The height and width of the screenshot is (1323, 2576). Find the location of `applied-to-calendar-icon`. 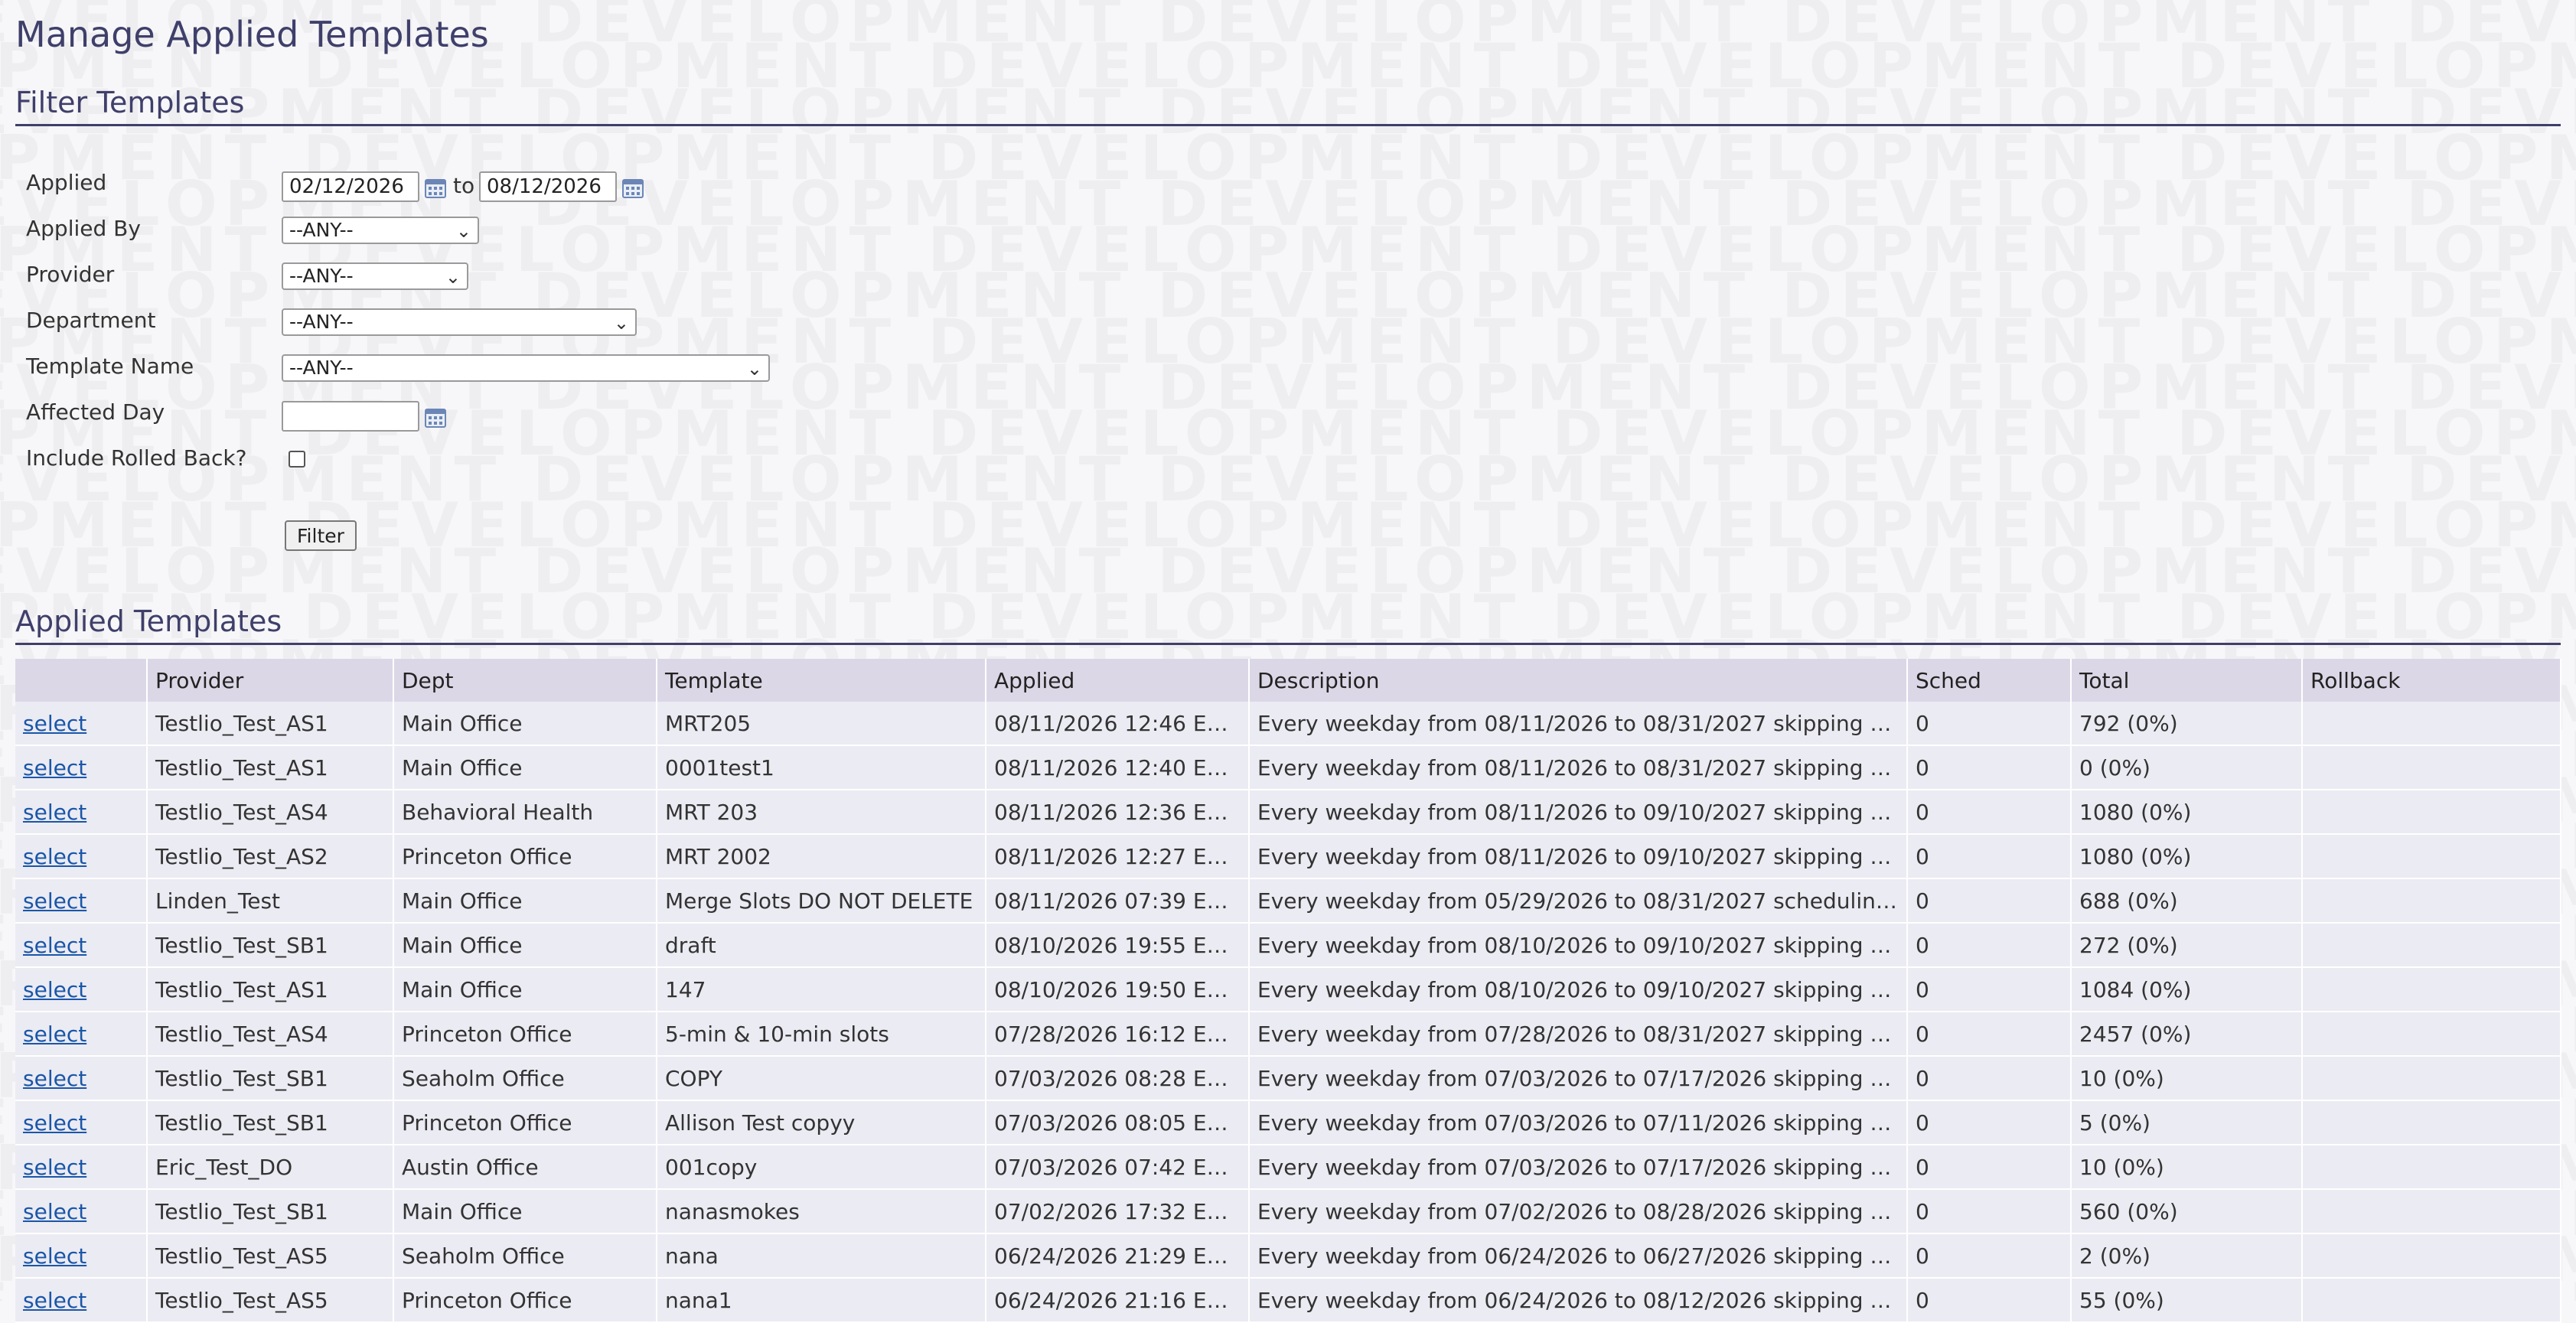

applied-to-calendar-icon is located at coordinates (632, 188).